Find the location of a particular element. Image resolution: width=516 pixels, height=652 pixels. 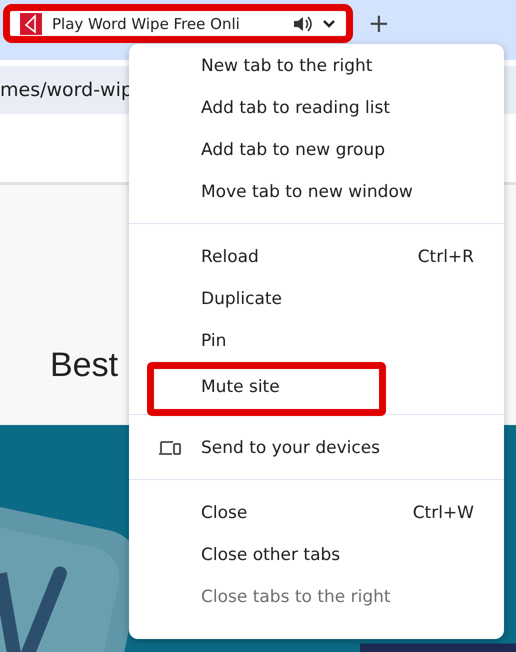

browser-tab: Play Word Wipe Free Onli is located at coordinates (178, 23).